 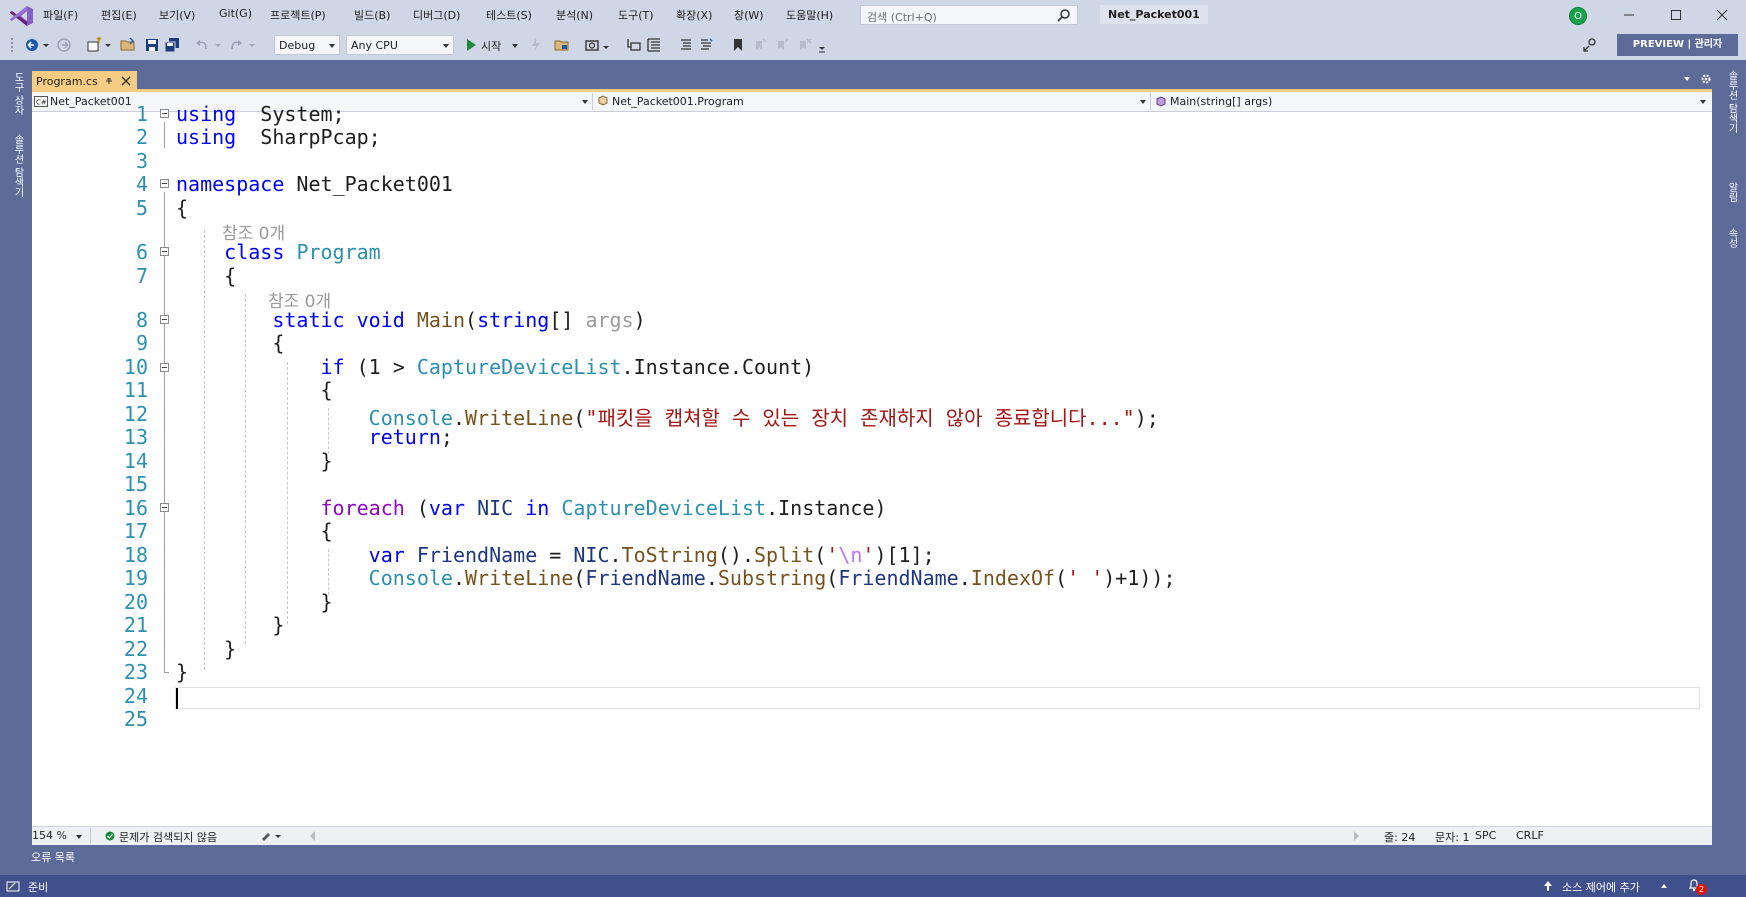 What do you see at coordinates (109, 81) in the screenshot?
I see `pin-icon` at bounding box center [109, 81].